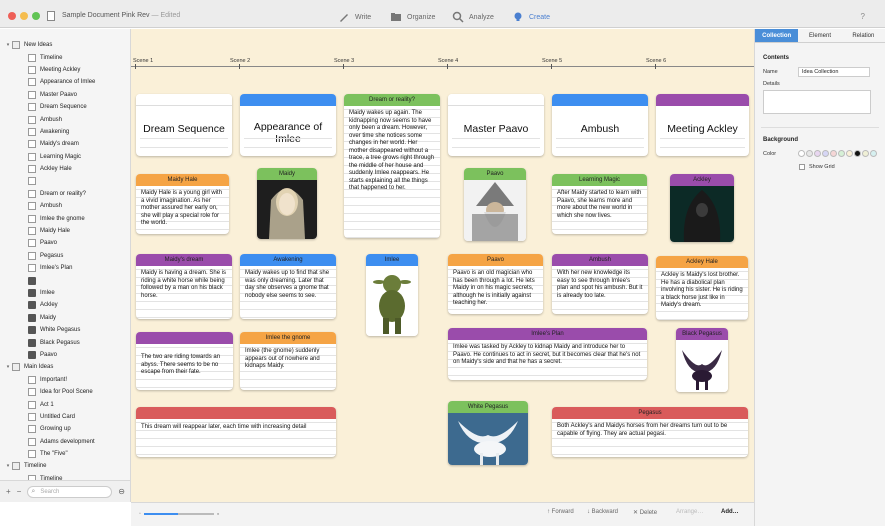 This screenshot has width=885, height=526. I want to click on card-white-pegasus-image: White Pegasus, so click(488, 433).